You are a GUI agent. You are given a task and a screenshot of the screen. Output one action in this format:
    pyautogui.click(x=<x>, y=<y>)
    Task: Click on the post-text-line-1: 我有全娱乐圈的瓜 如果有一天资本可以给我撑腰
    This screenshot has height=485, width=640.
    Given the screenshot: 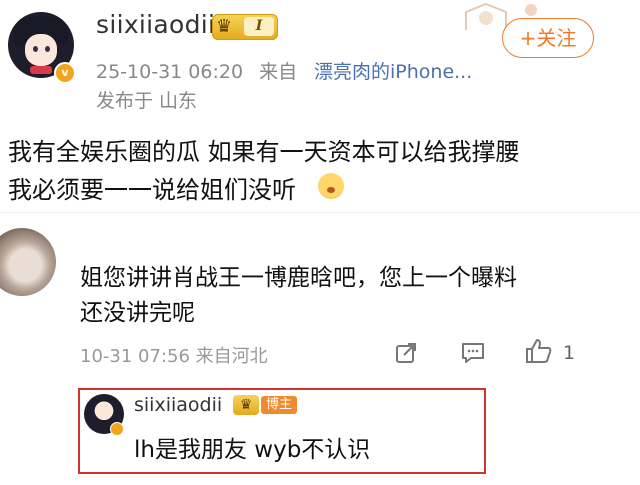 What is the action you would take?
    pyautogui.click(x=264, y=152)
    